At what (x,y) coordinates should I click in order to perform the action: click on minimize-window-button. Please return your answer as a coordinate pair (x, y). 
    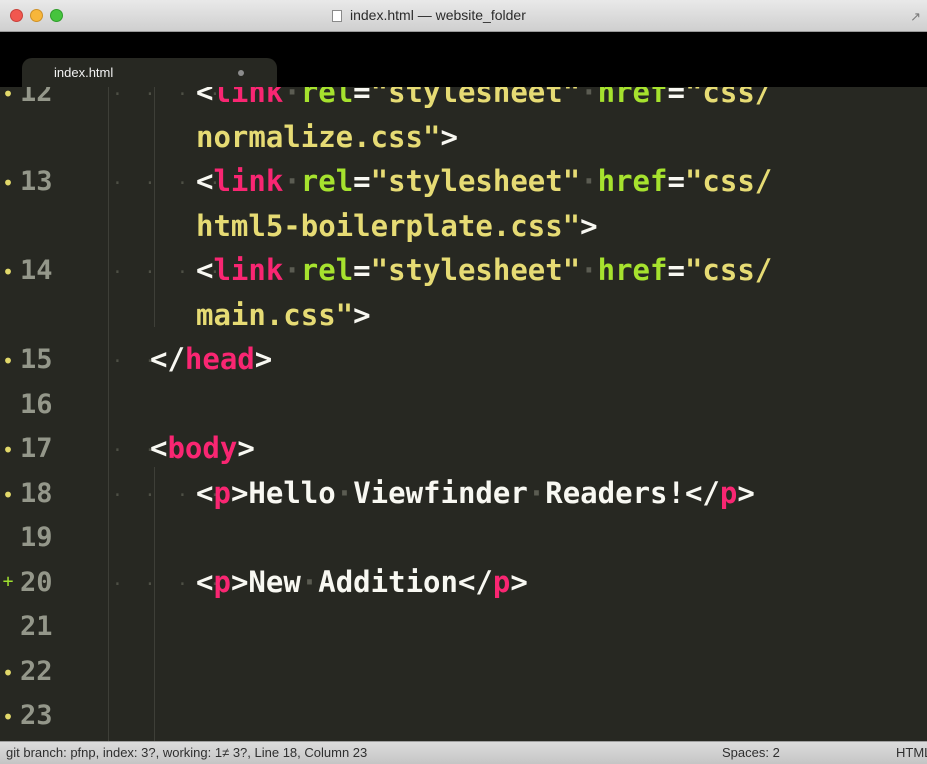
    Looking at the image, I should click on (36, 15).